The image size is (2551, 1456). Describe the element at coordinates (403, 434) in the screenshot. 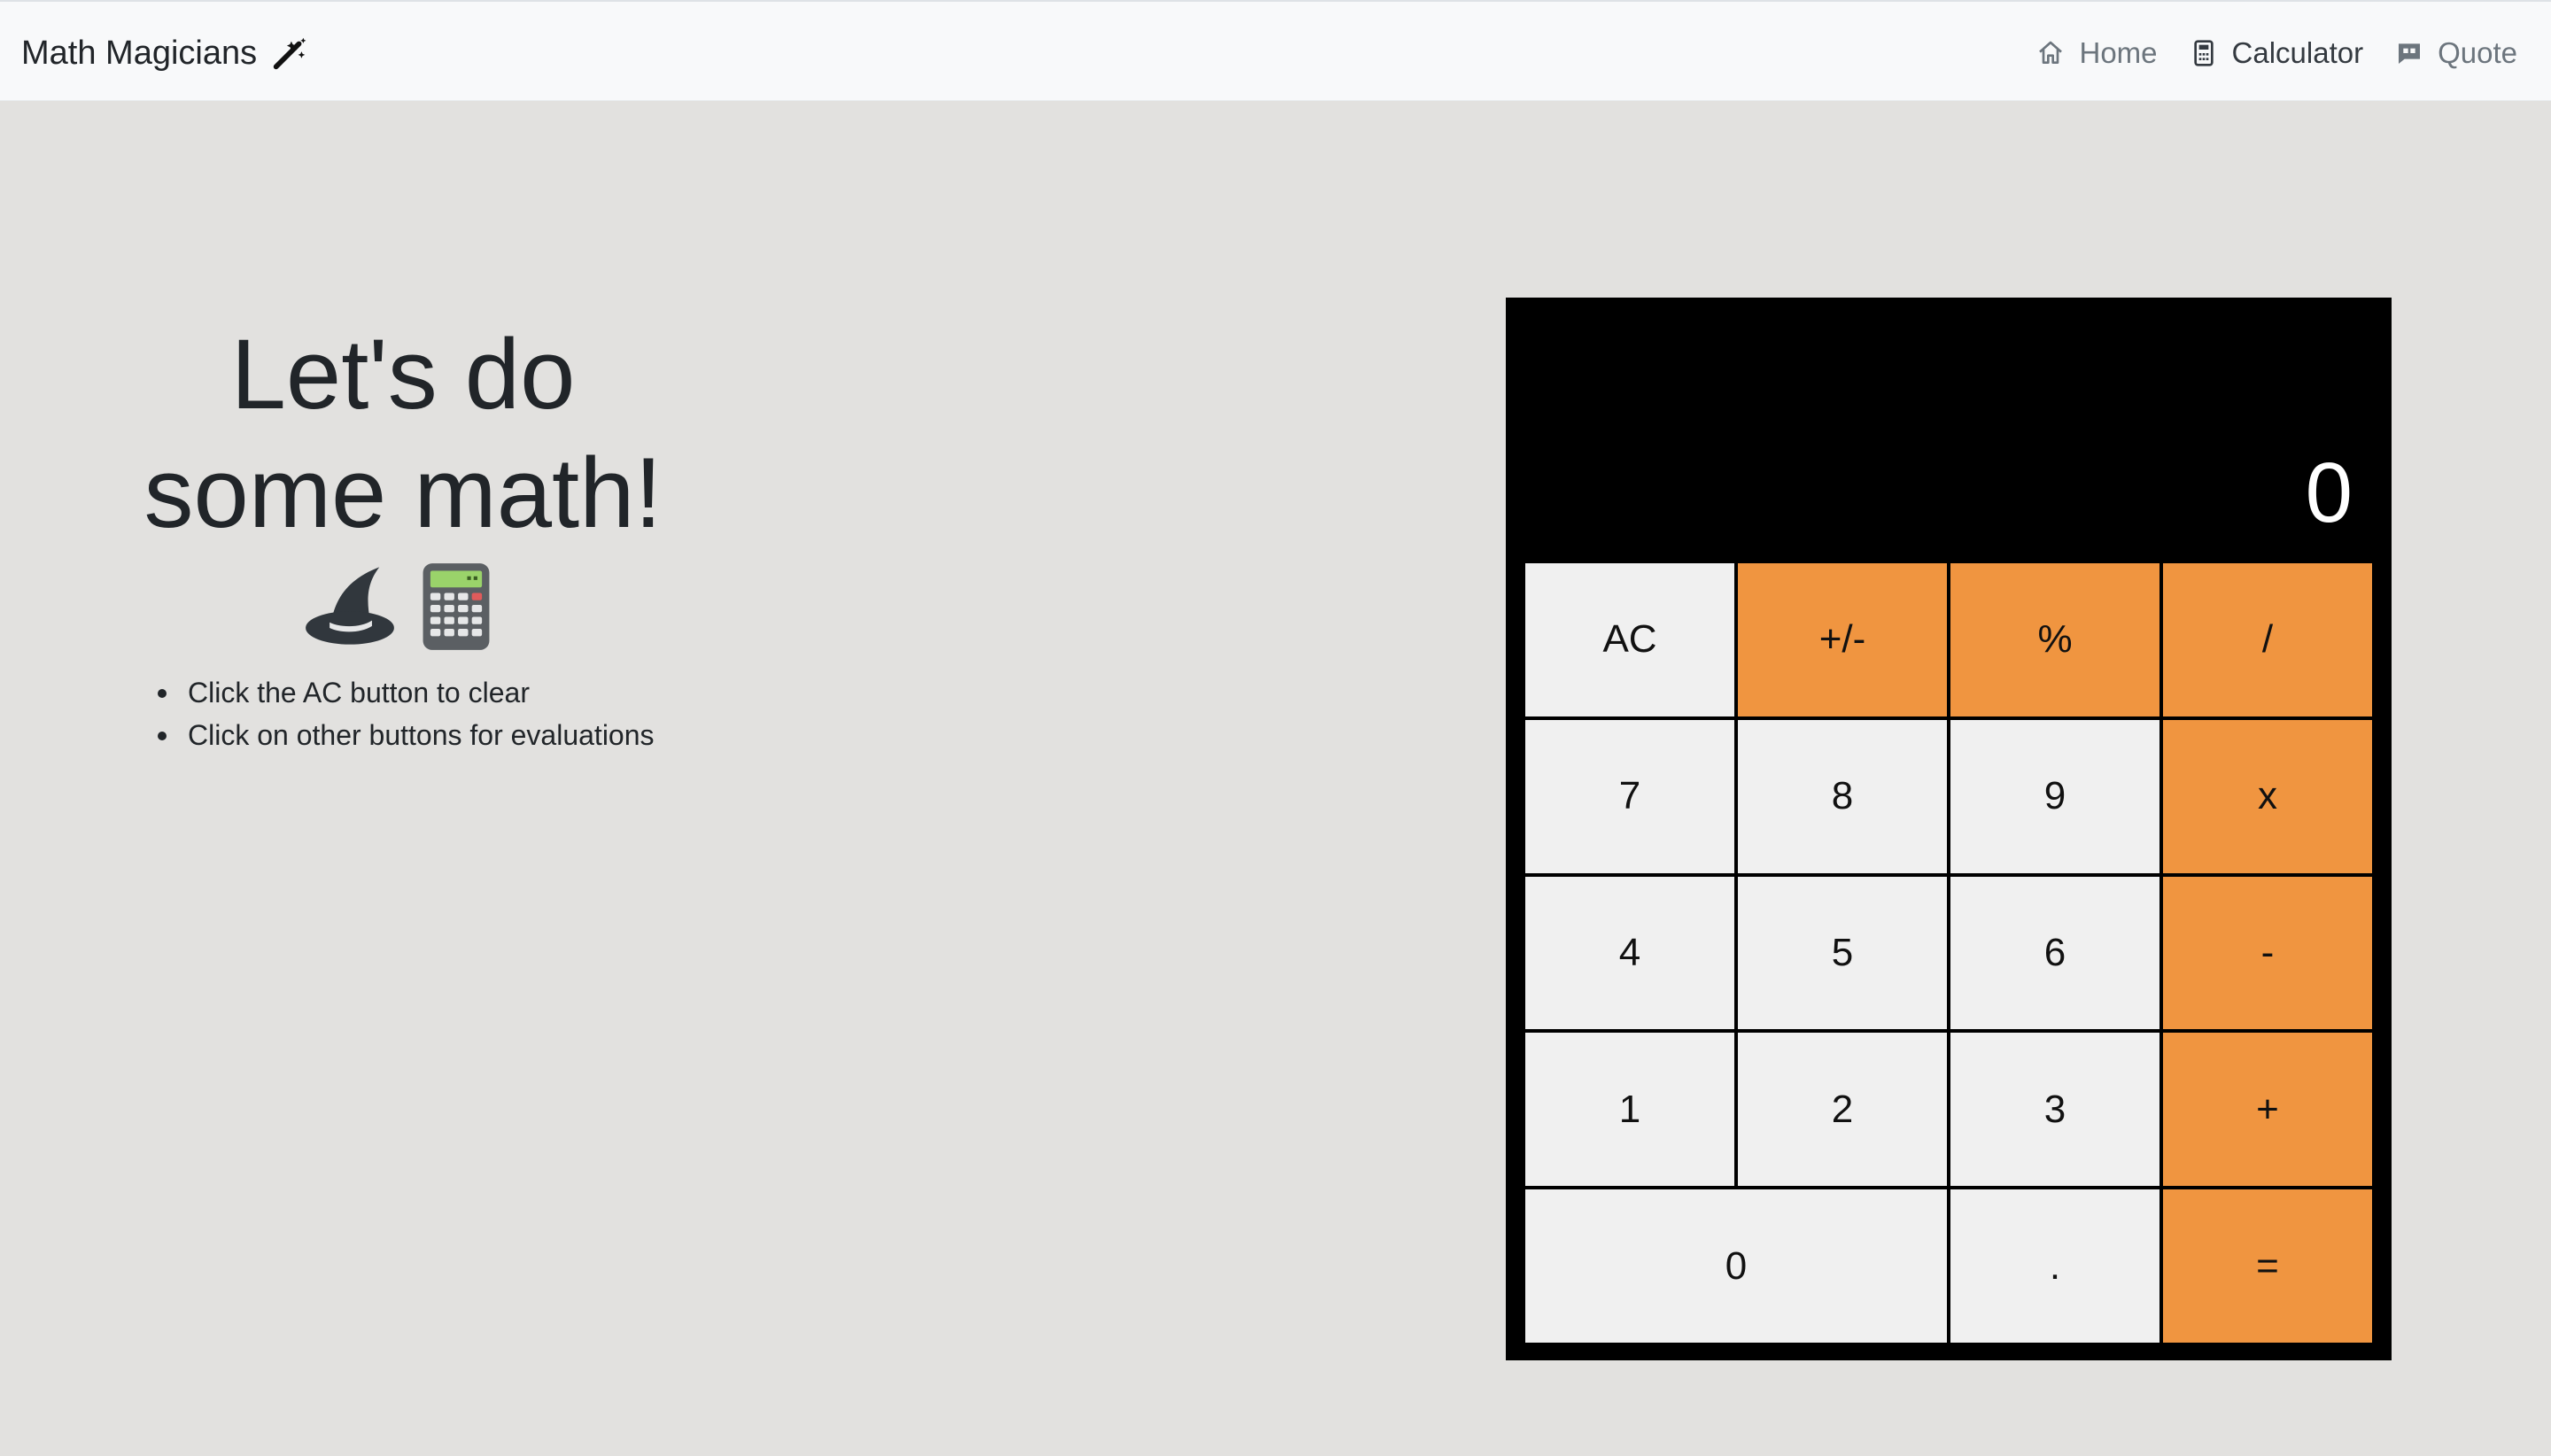

I see `page-title: Let's do some math!` at that location.